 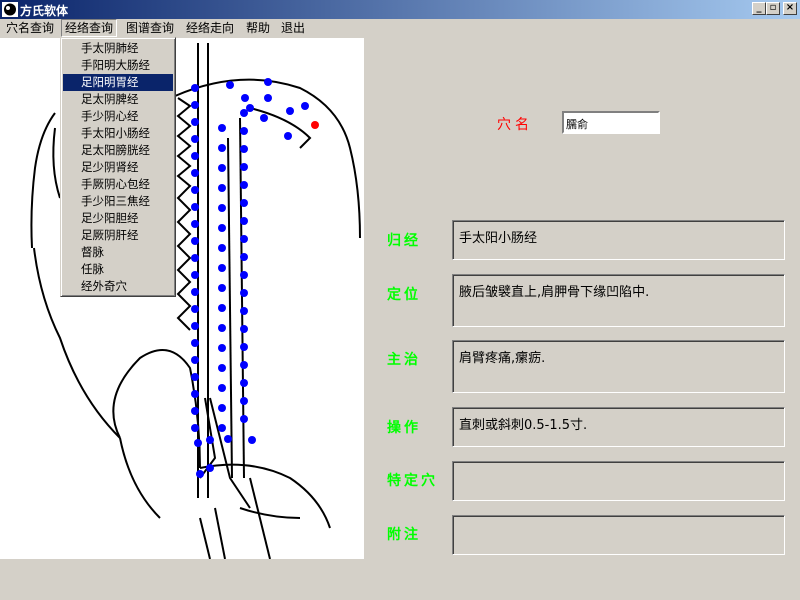 I want to click on dropdown-item: 手厥阴心包经, so click(x=118, y=184).